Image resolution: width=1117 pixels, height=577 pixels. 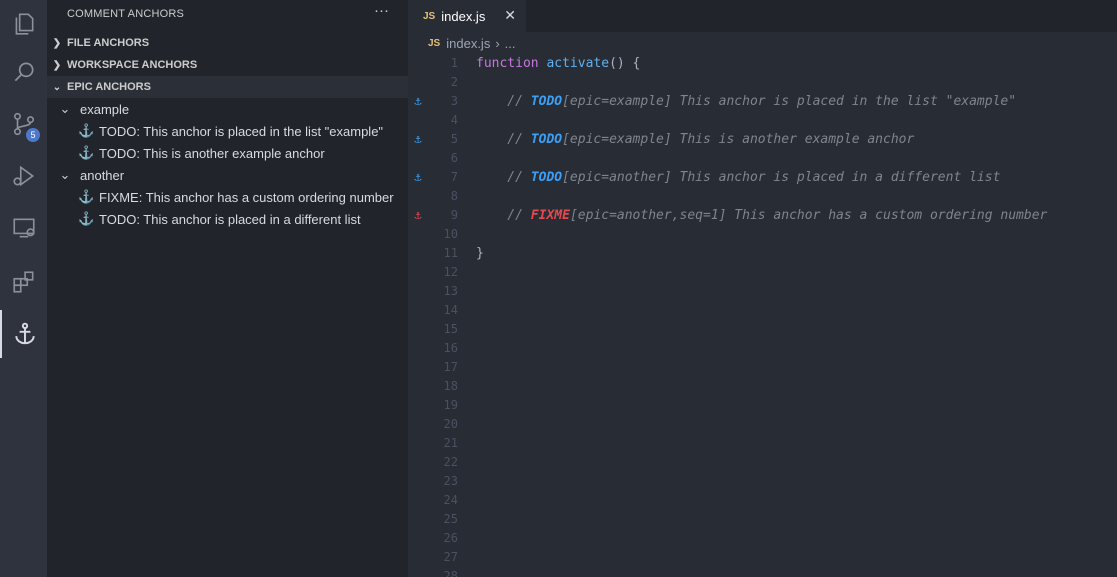 What do you see at coordinates (450, 500) in the screenshot?
I see `line-number: 24` at bounding box center [450, 500].